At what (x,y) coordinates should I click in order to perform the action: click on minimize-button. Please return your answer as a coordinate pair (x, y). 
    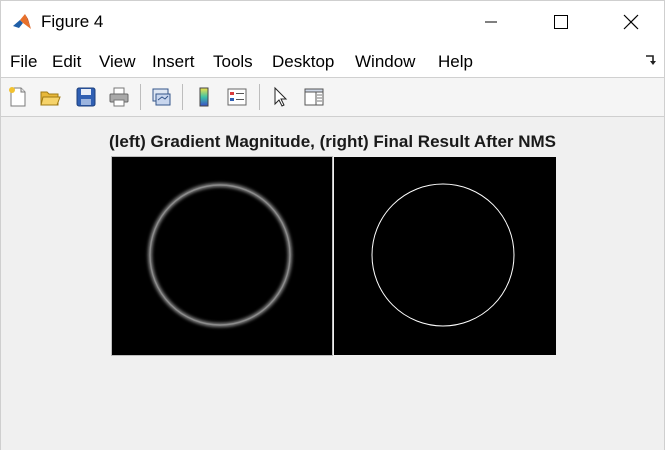
    Looking at the image, I should click on (491, 22).